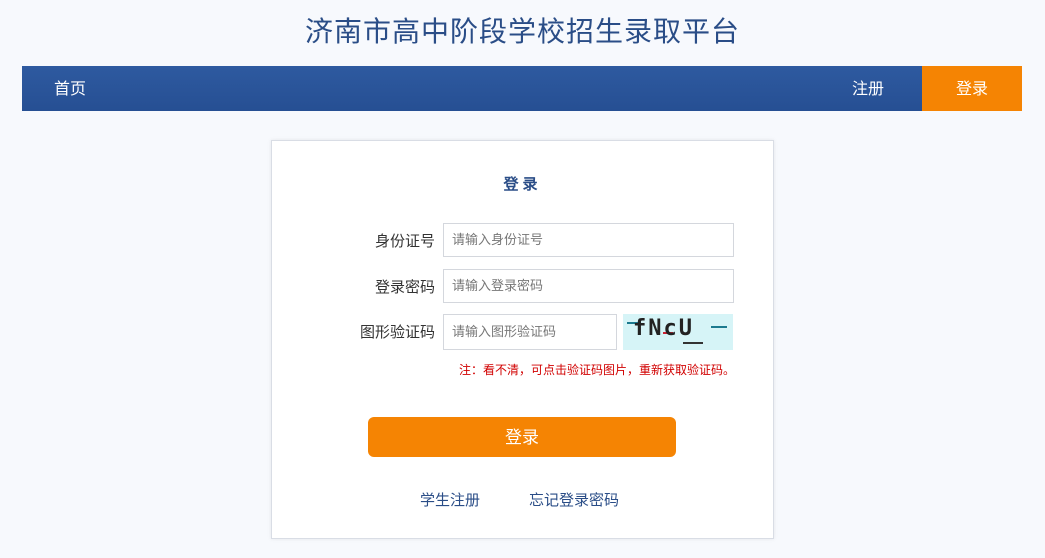 This screenshot has width=1045, height=558. What do you see at coordinates (404, 287) in the screenshot?
I see `password-label: 登录密码` at bounding box center [404, 287].